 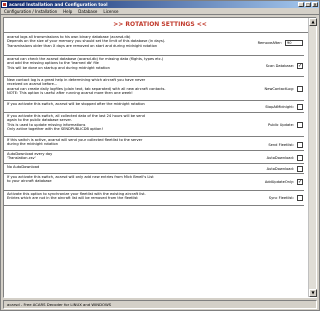 What do you see at coordinates (300, 66) in the screenshot?
I see `scan-database-checkbox: ✓` at bounding box center [300, 66].